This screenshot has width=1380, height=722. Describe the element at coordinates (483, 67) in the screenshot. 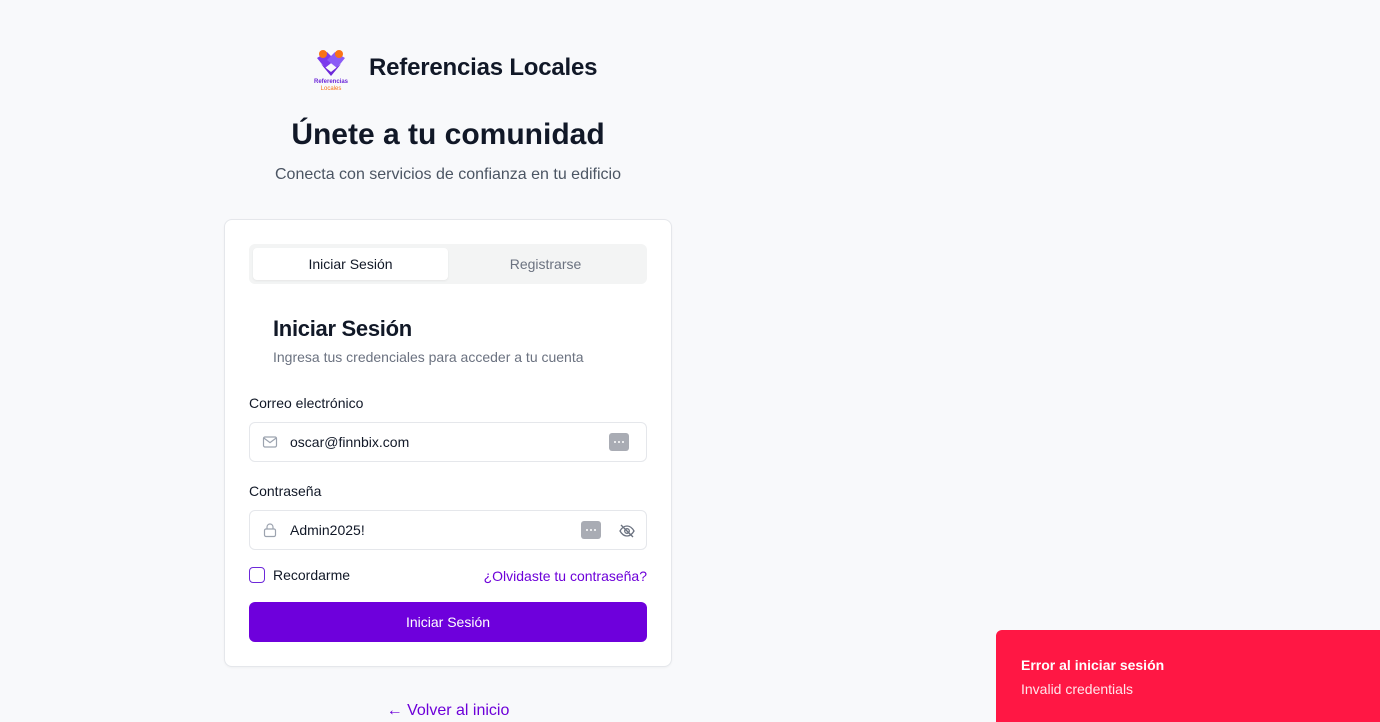

I see `brand-name: Referencias Locales` at that location.